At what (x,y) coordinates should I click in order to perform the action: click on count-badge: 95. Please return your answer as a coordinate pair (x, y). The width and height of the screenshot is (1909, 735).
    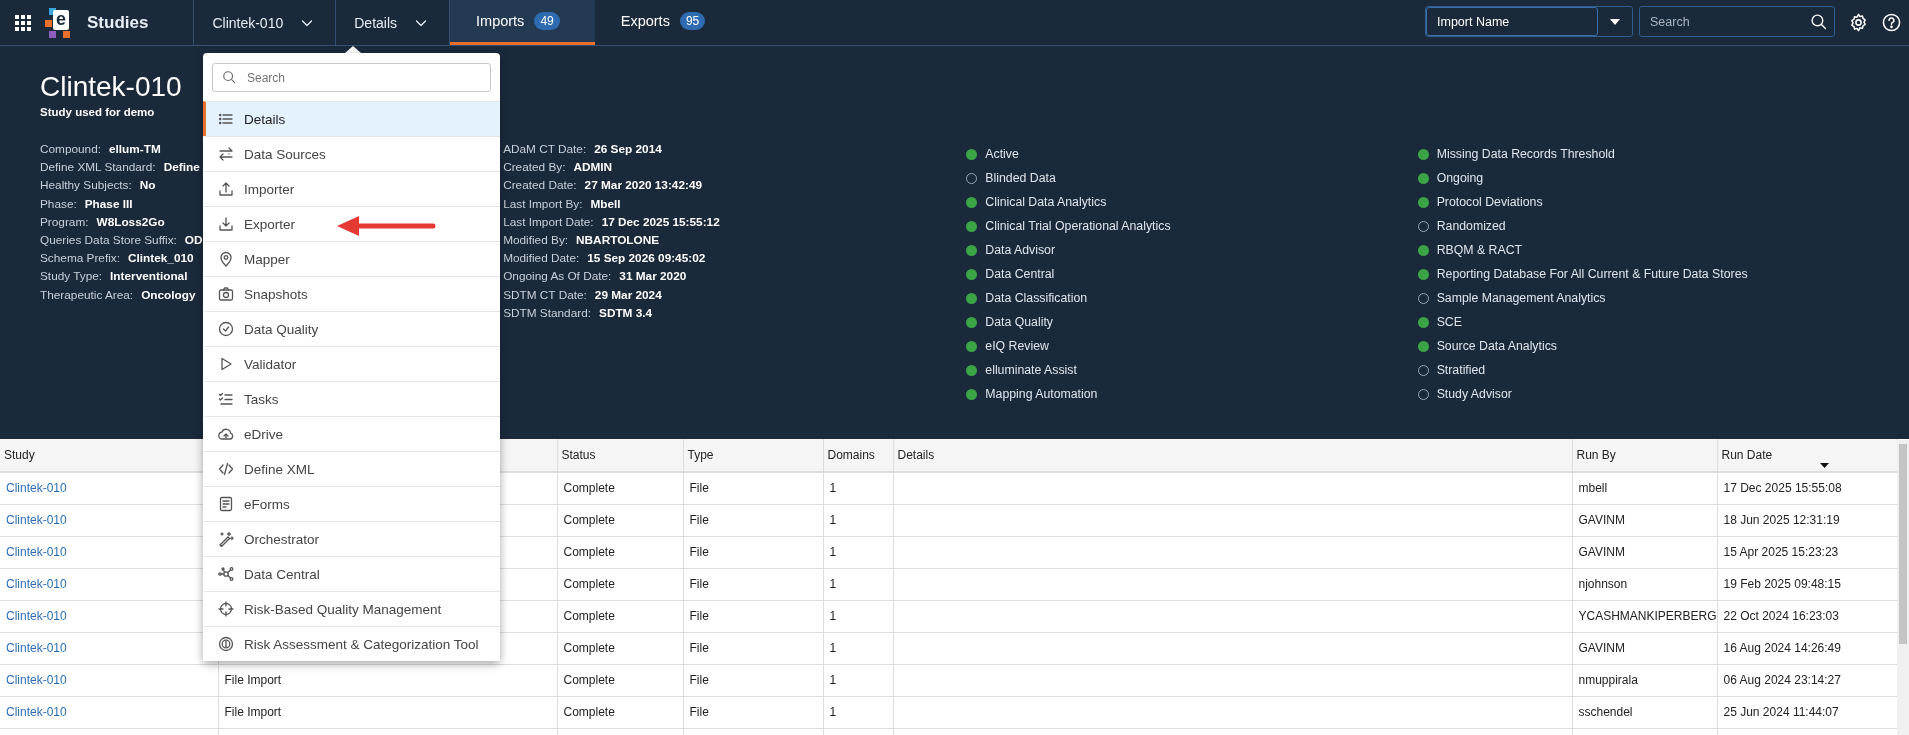
    Looking at the image, I should click on (692, 21).